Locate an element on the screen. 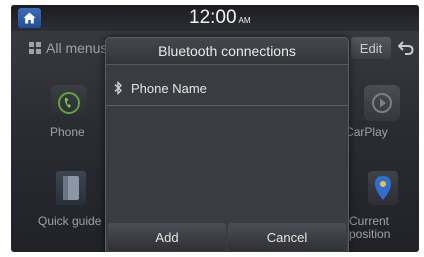  dialog-title: Bluetooth connections is located at coordinates (227, 51).